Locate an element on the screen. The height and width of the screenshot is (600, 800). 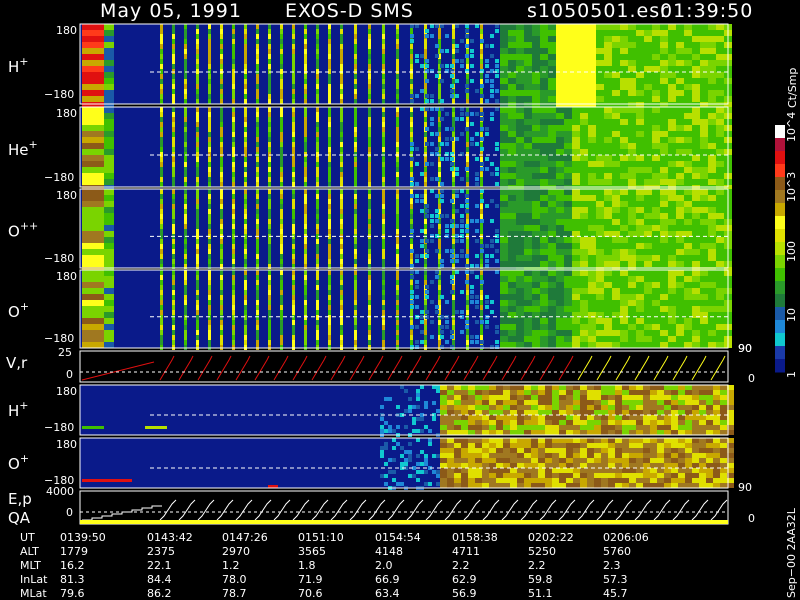
colorbar-title: Ct/Smp is located at coordinates (792, 88).